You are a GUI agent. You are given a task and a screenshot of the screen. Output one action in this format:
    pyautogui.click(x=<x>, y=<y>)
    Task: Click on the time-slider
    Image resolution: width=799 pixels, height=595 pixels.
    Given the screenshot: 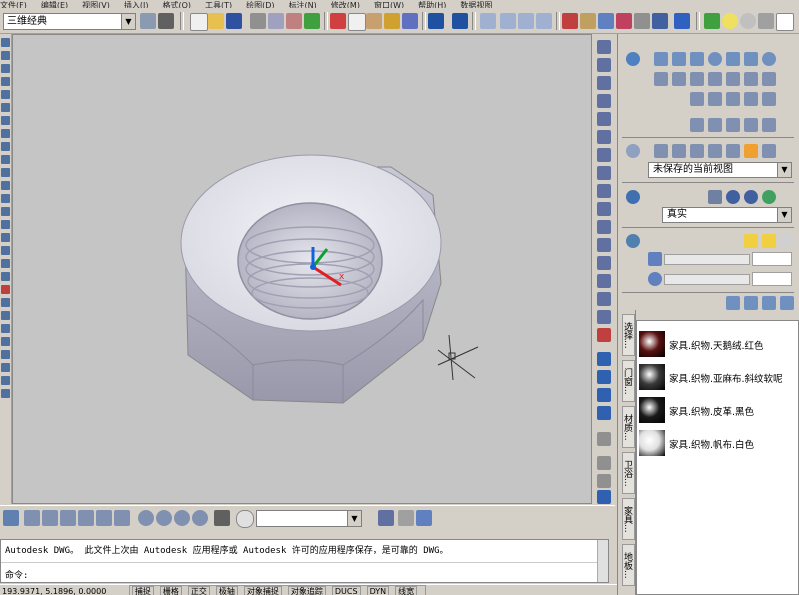 What is the action you would take?
    pyautogui.click(x=707, y=279)
    